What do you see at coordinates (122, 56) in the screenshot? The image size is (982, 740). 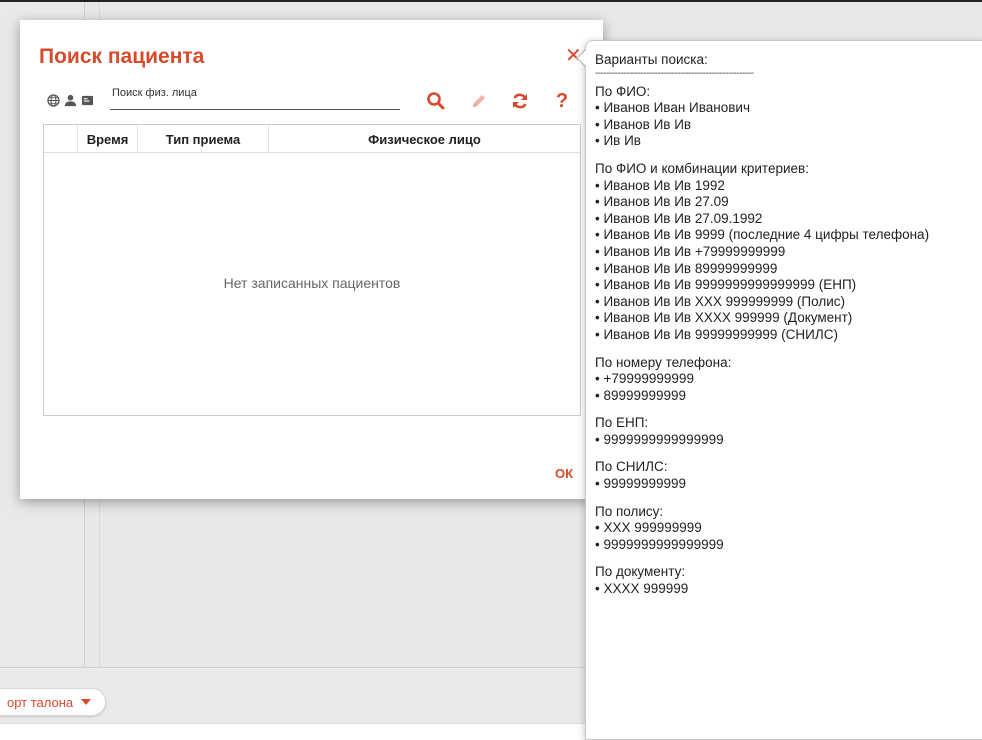 I see `dialog-title: Поиск пациента` at bounding box center [122, 56].